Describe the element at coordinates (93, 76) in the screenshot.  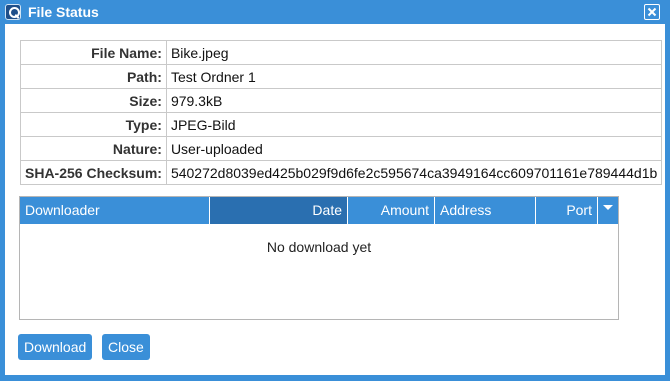
I see `info-label: Path:` at that location.